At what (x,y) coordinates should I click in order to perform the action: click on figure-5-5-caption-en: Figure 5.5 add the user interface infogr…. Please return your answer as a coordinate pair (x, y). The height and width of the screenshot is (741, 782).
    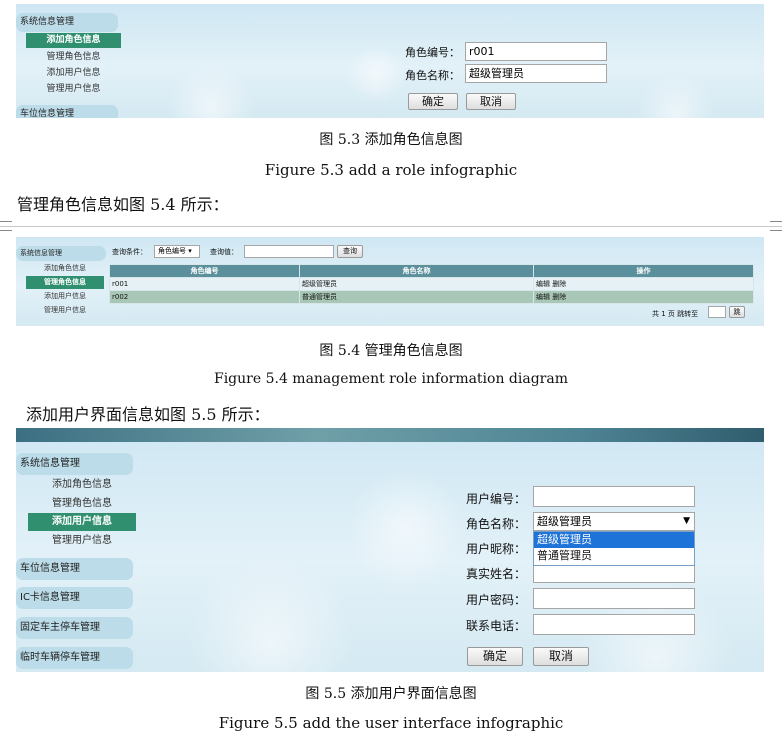
    Looking at the image, I should click on (391, 723).